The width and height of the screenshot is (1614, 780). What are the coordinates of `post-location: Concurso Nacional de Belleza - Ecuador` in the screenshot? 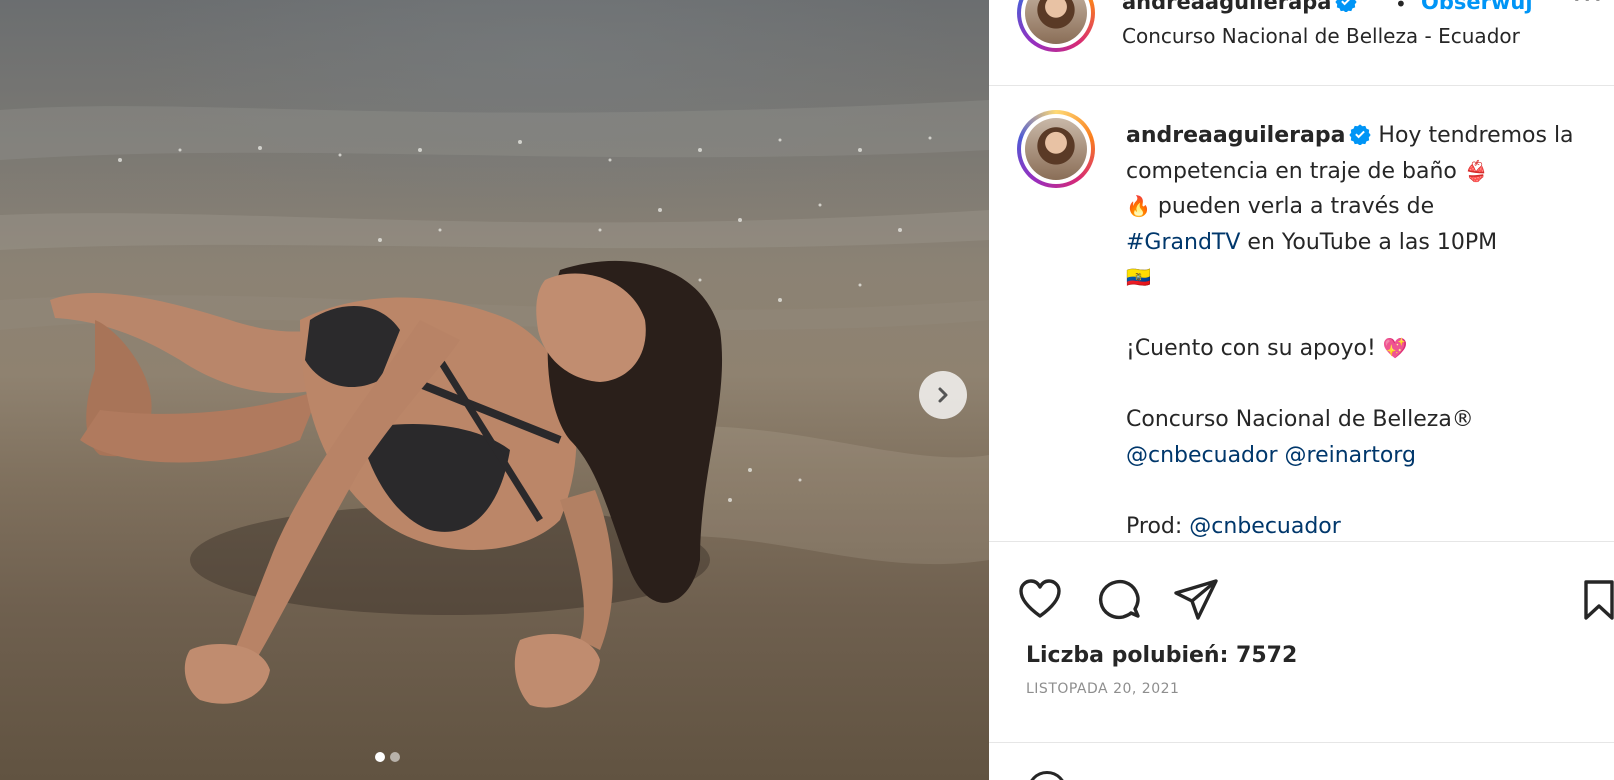 It's located at (1340, 36).